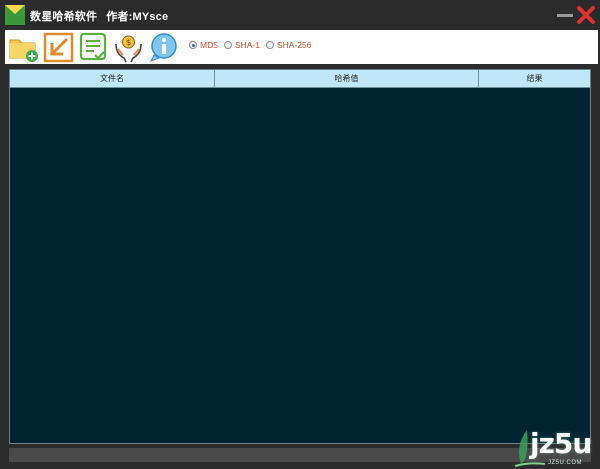  Describe the element at coordinates (565, 15) in the screenshot. I see `minimize-button` at that location.